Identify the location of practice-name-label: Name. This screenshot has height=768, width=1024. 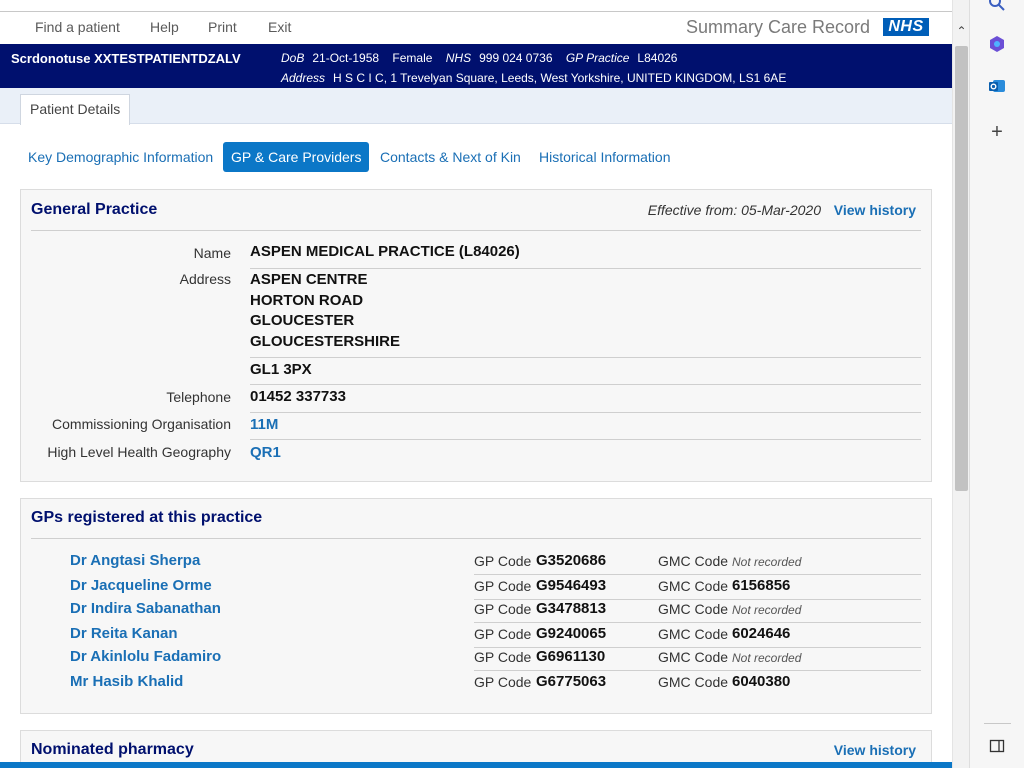
(212, 253).